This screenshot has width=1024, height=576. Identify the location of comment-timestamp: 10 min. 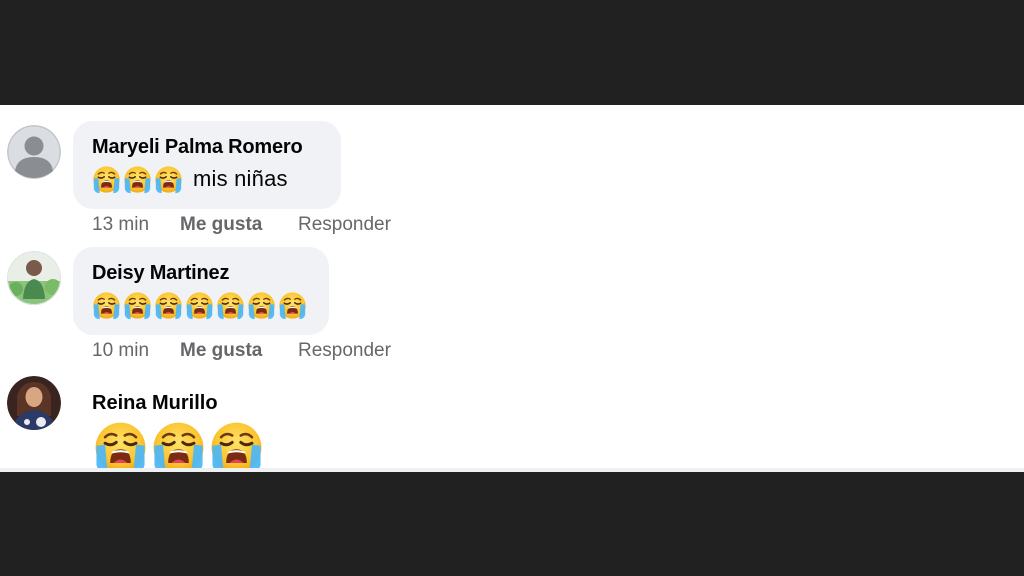
(120, 351).